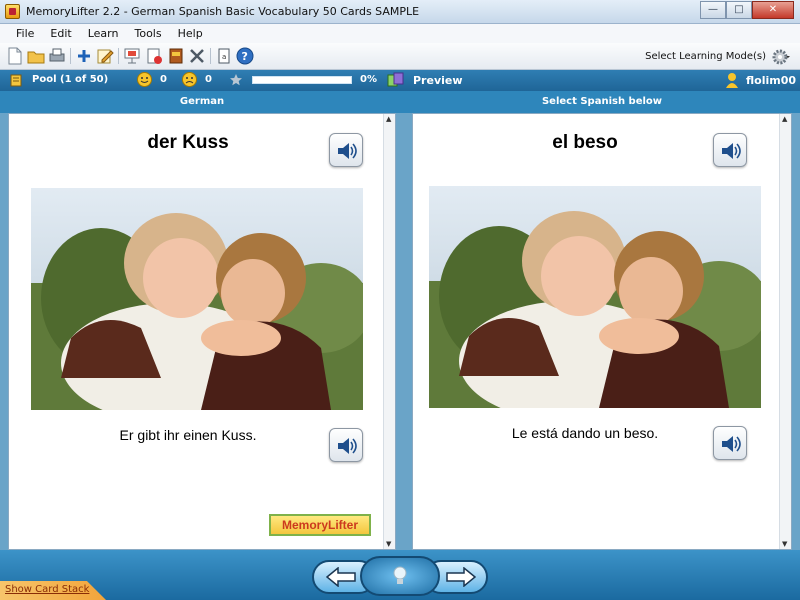  I want to click on progress-bar, so click(302, 80).